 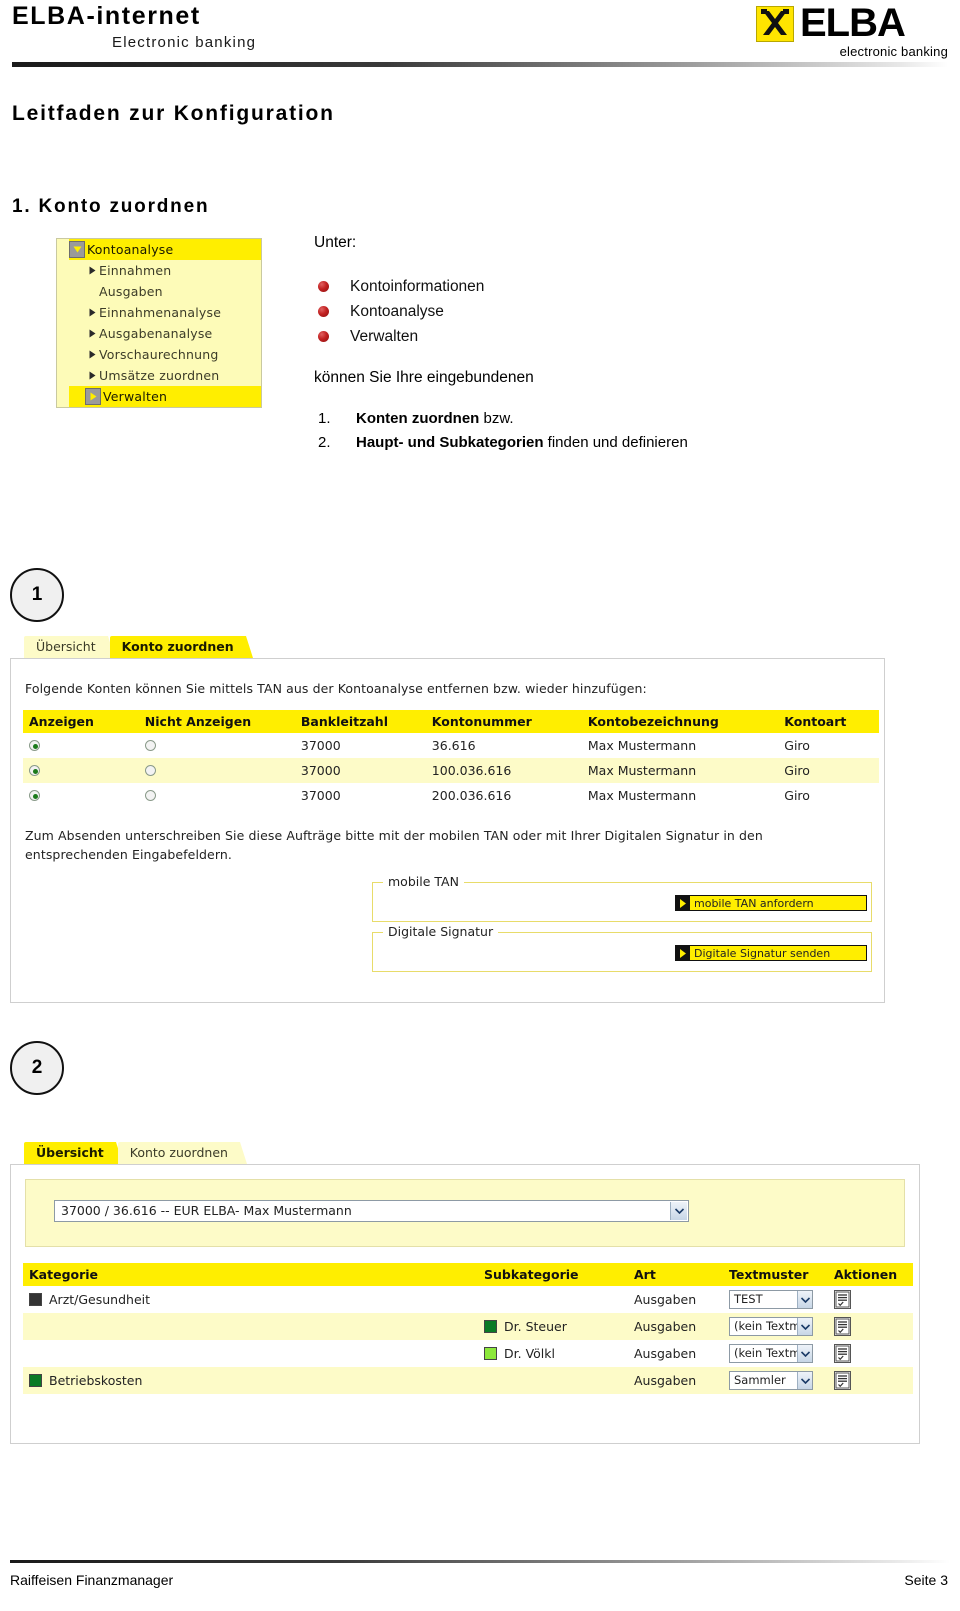 I want to click on tree-item-label: Einnahmenanalyse, so click(x=160, y=312).